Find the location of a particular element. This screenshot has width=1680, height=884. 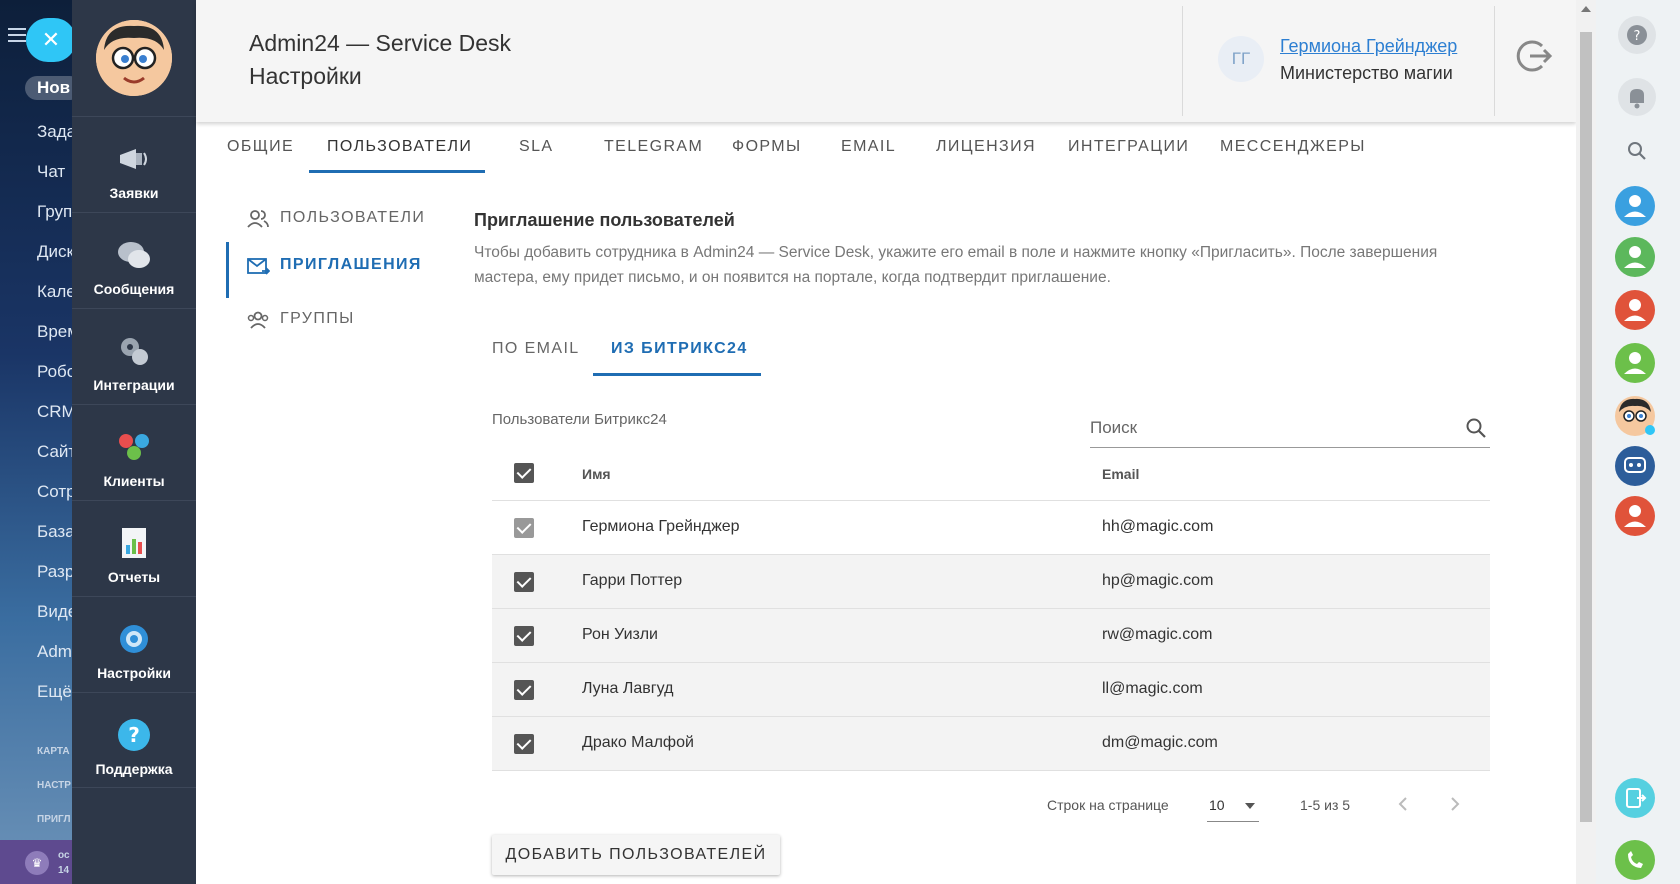

rows-per-page-select: 10 is located at coordinates (1233, 805).